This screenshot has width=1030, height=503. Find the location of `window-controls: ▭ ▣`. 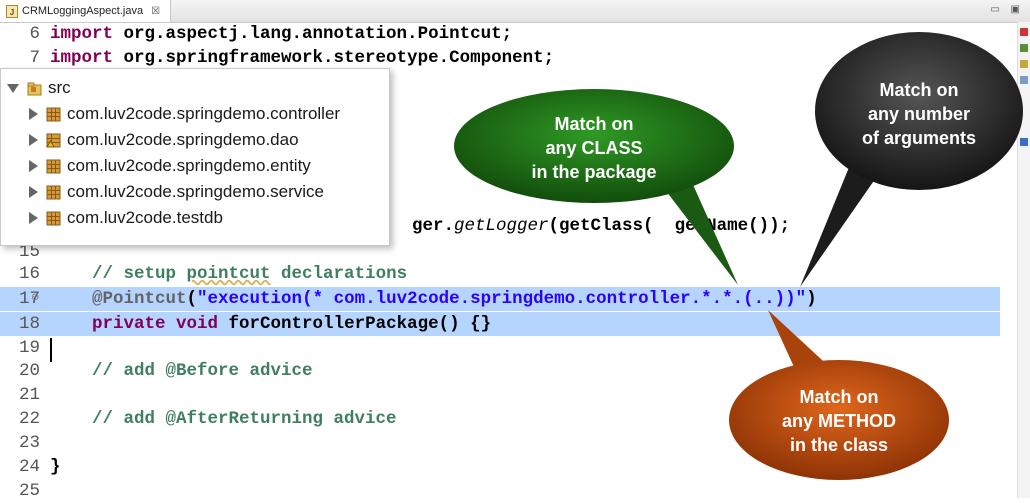

window-controls: ▭ ▣ is located at coordinates (1007, 9).